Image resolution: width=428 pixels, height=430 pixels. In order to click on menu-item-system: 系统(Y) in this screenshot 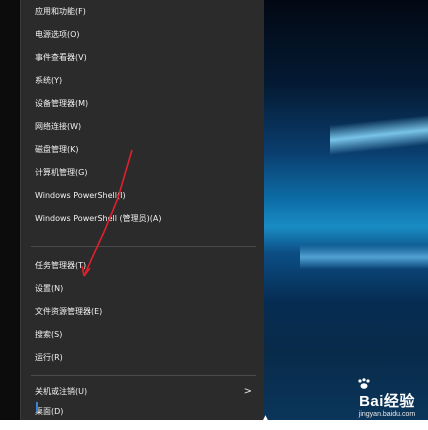, I will do `click(142, 80)`.